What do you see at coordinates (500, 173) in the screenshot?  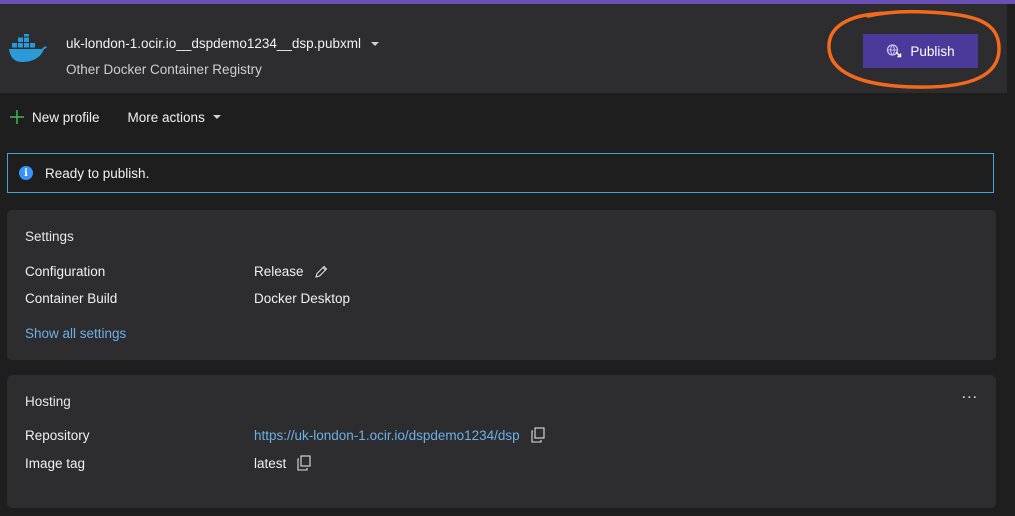 I see `status-info-bar: i Ready to publish.` at bounding box center [500, 173].